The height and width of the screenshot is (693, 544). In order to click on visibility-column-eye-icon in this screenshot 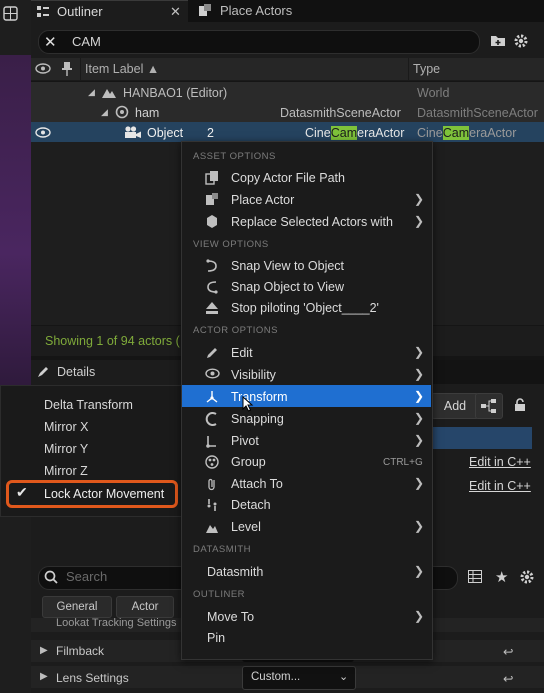, I will do `click(43, 68)`.